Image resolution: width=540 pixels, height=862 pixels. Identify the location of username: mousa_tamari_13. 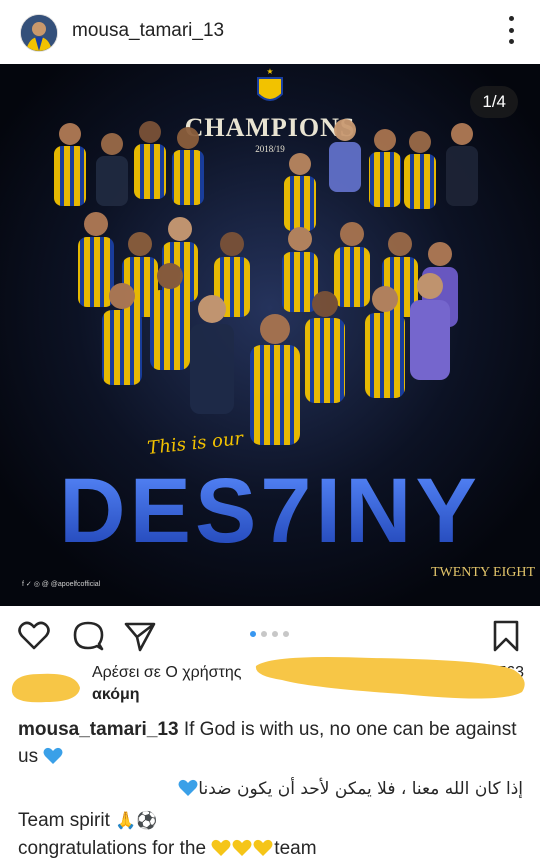
(148, 31).